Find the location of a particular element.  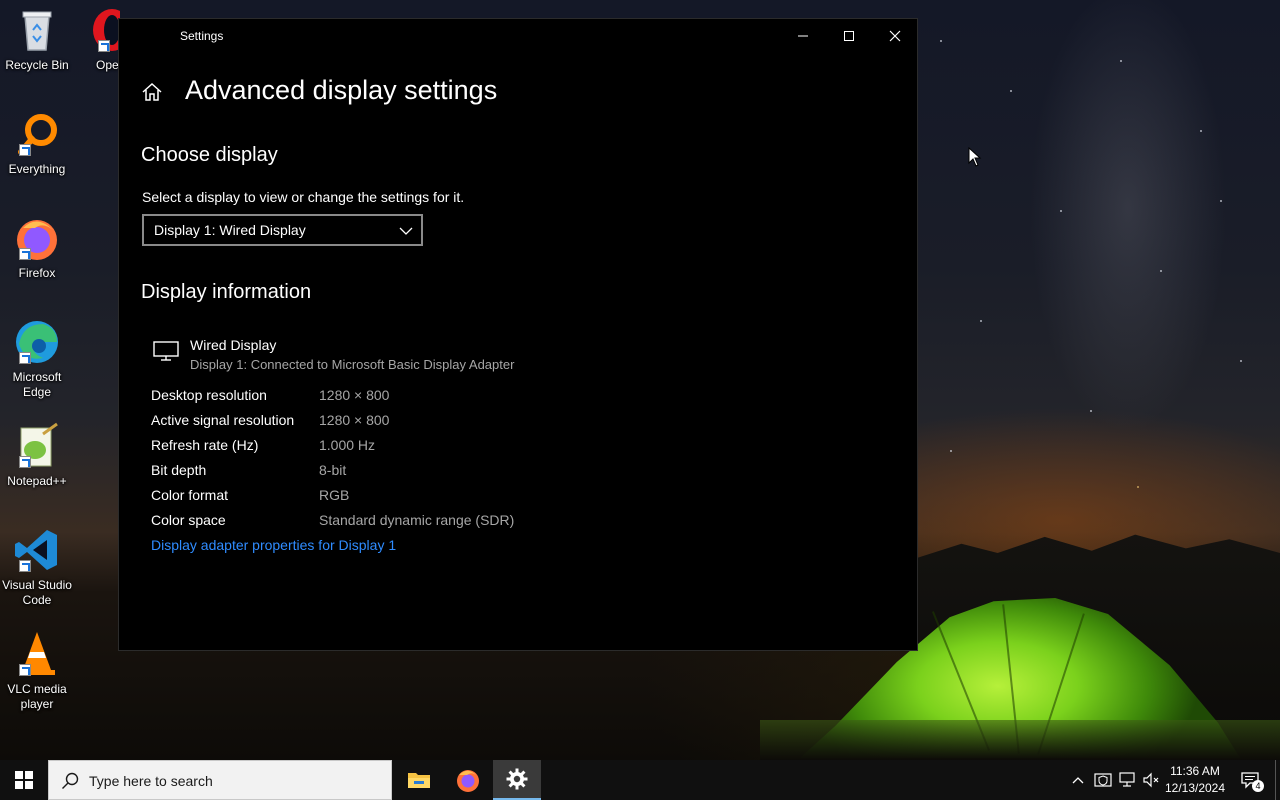

show-hidden-icons-button is located at coordinates (1078, 780).